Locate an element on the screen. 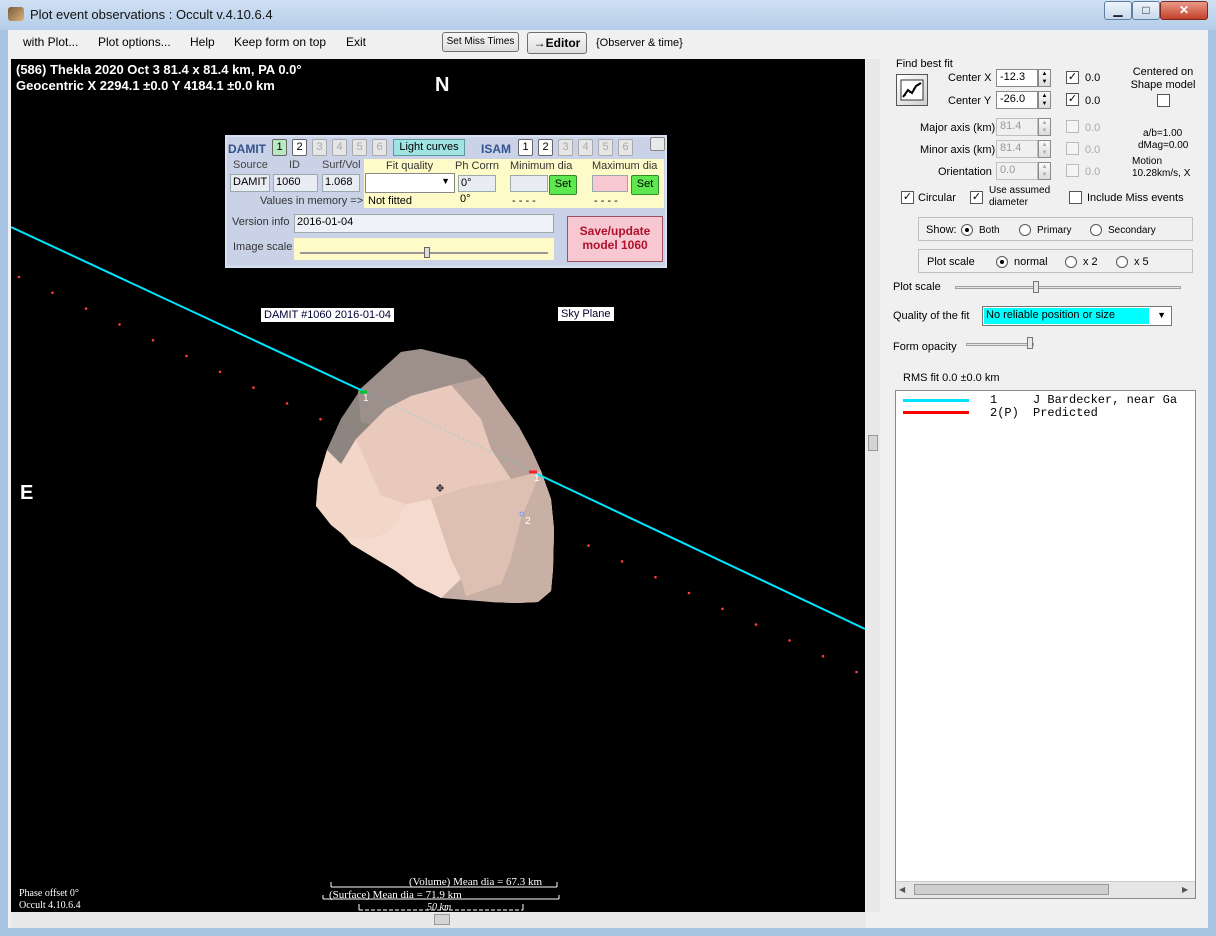 The width and height of the screenshot is (1216, 936). quality-of-fit-dropdown: No reliable position or size ▼ is located at coordinates (1077, 316).